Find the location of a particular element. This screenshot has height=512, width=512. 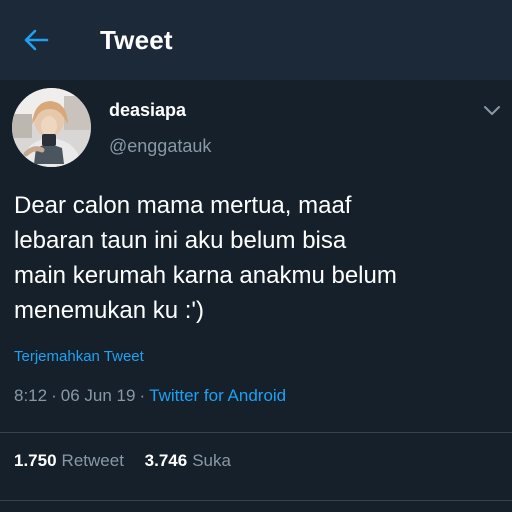

like-count: 3.746 is located at coordinates (166, 460).